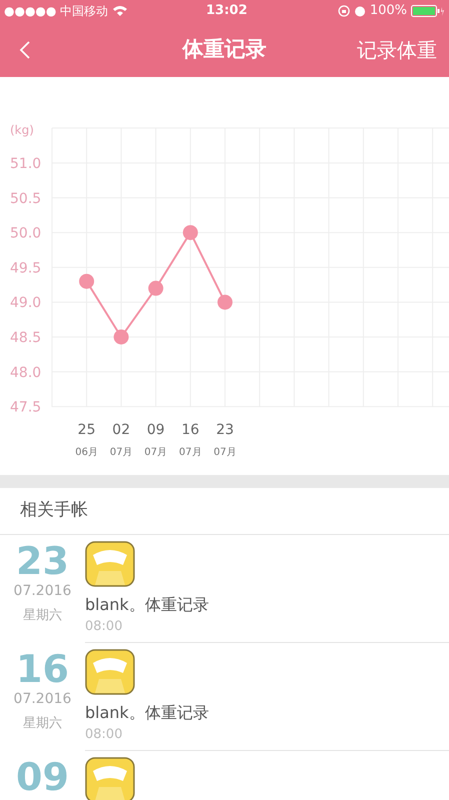 The height and width of the screenshot is (800, 449). What do you see at coordinates (26, 408) in the screenshot?
I see `y-axis-label: 47.5` at bounding box center [26, 408].